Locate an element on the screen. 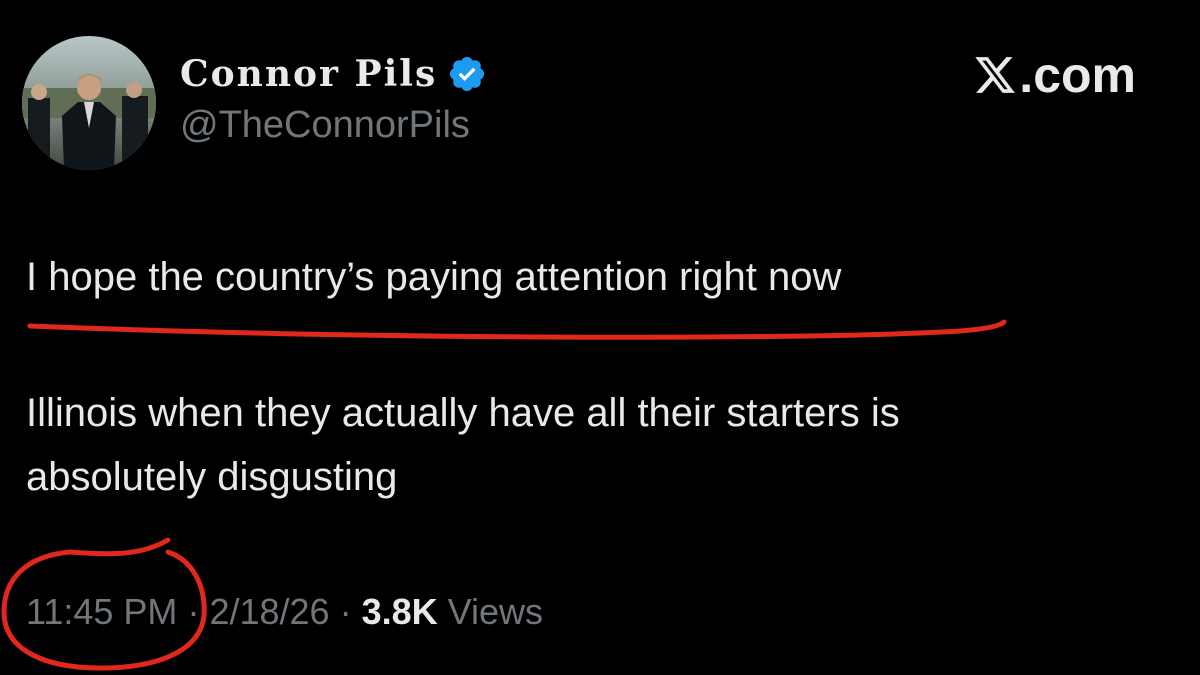  tweet-time: 11:45 PM is located at coordinates (101, 611).